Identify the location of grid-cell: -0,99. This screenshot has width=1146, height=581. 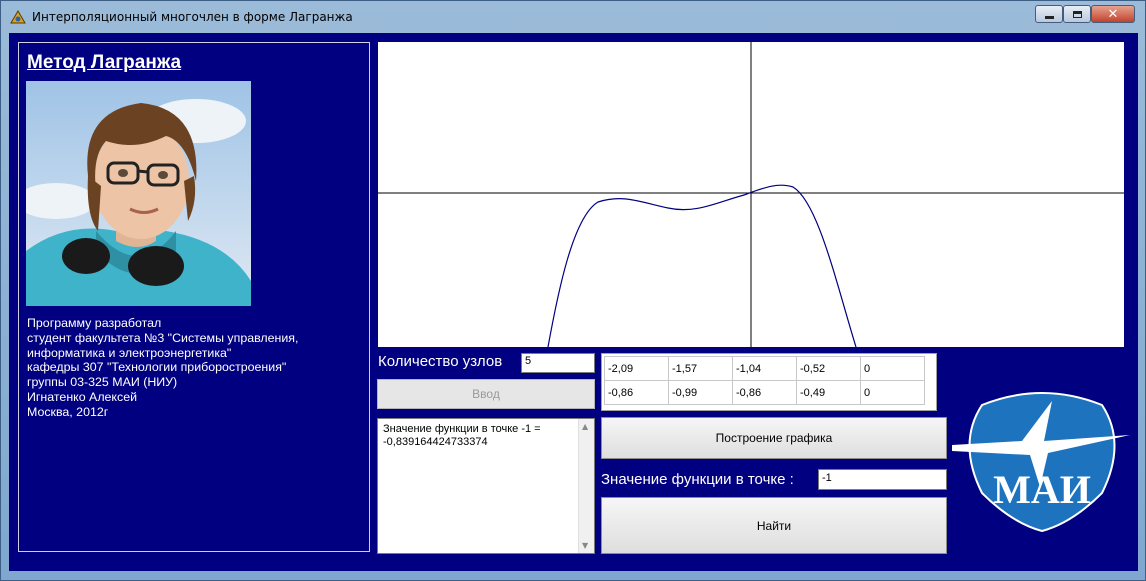
(700, 392).